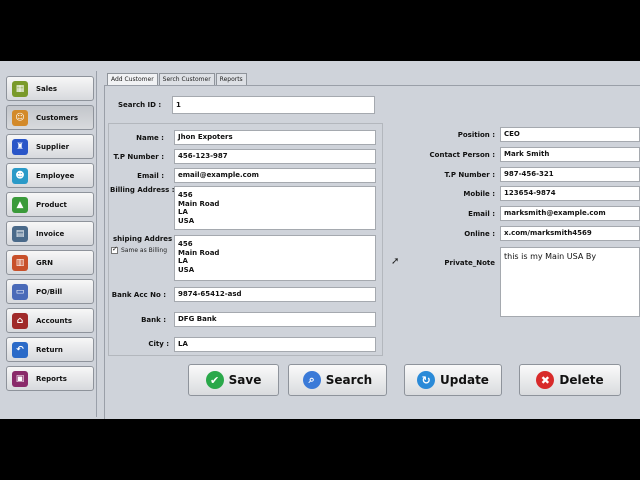 The height and width of the screenshot is (480, 640). What do you see at coordinates (186, 79) in the screenshot?
I see `tab-search-customer: Serch Customer` at bounding box center [186, 79].